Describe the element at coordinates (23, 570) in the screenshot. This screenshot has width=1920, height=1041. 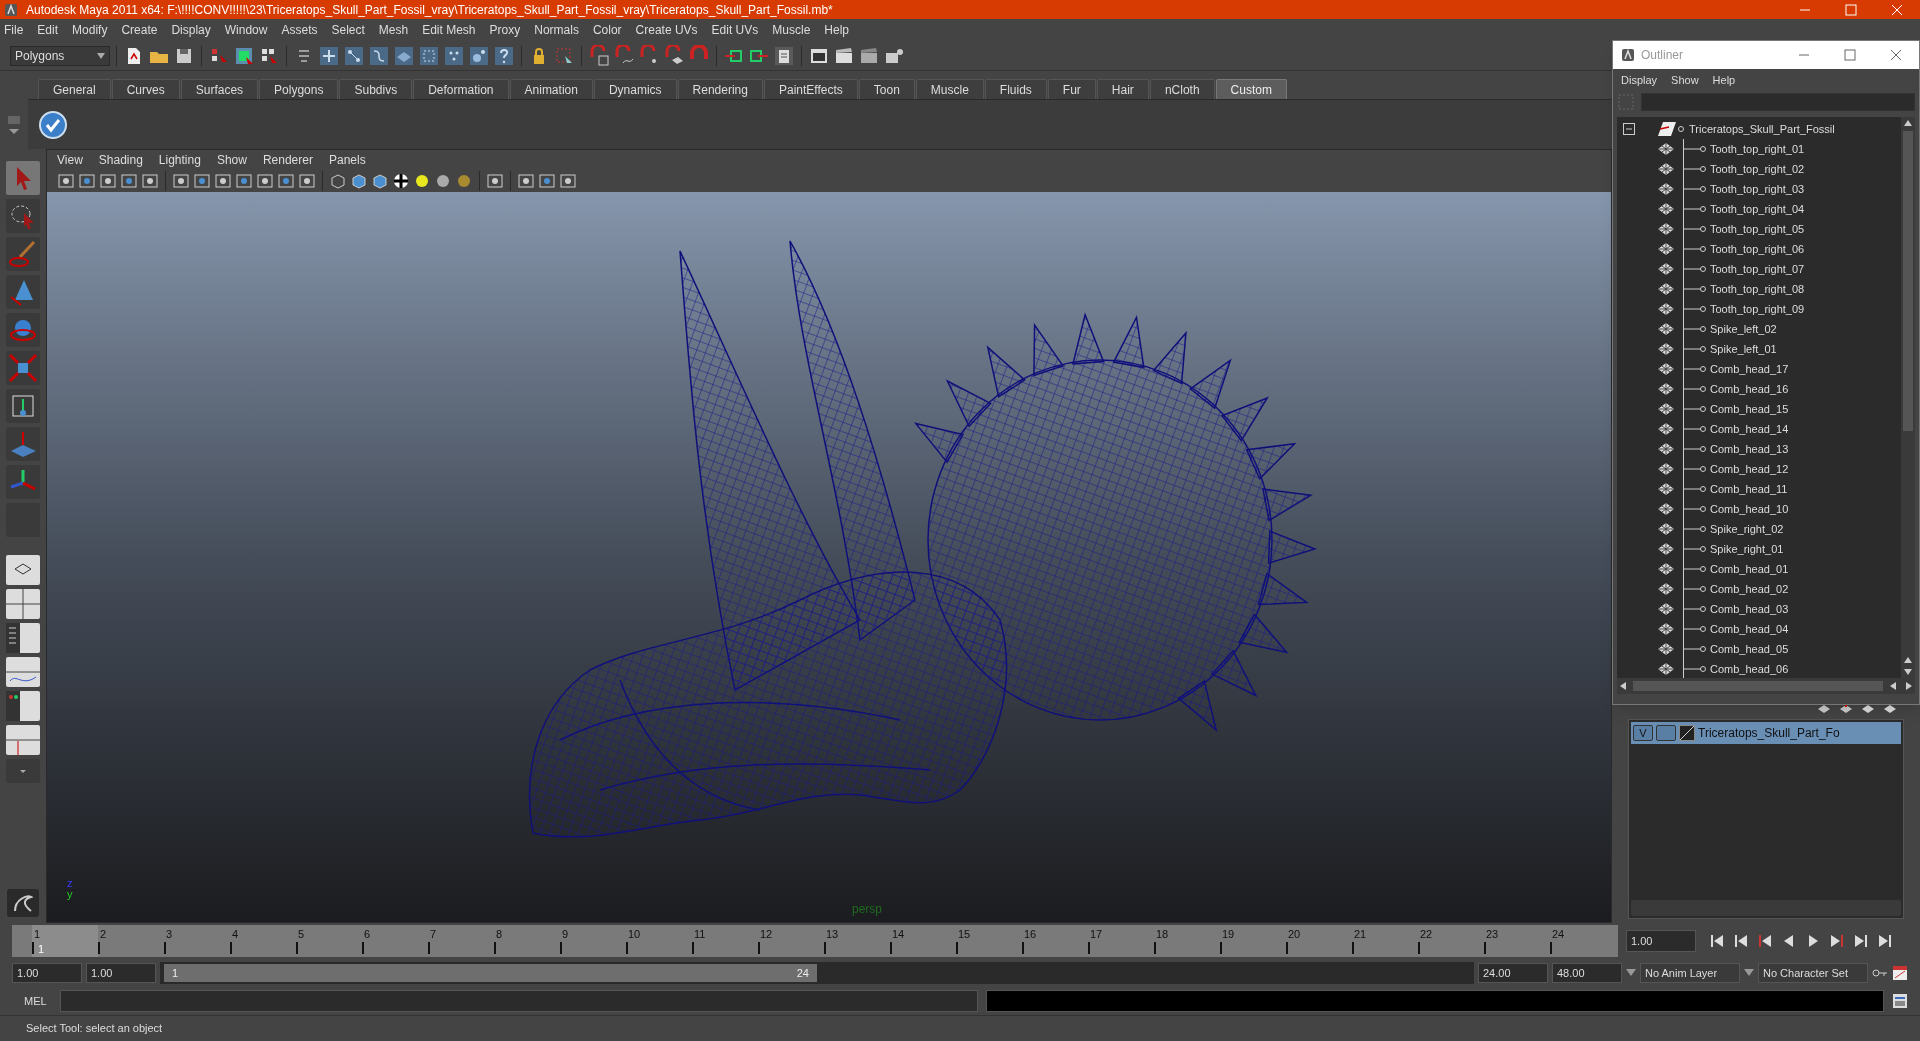
I see `single-view-layout-icon` at that location.